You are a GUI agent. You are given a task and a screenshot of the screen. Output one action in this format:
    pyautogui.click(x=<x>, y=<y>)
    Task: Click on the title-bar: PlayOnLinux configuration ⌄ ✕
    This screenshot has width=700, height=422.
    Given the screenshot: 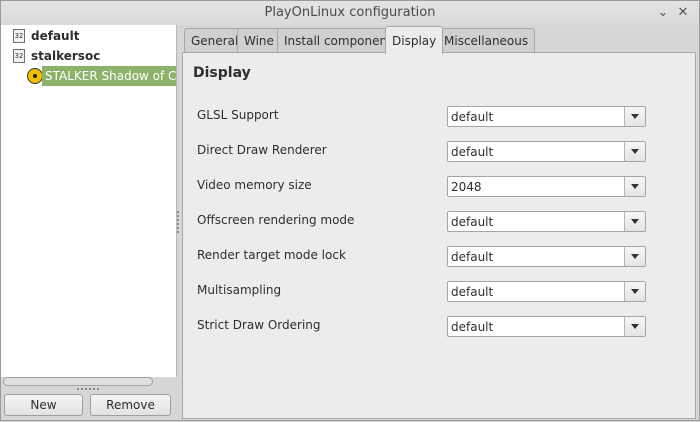 What is the action you would take?
    pyautogui.click(x=350, y=13)
    